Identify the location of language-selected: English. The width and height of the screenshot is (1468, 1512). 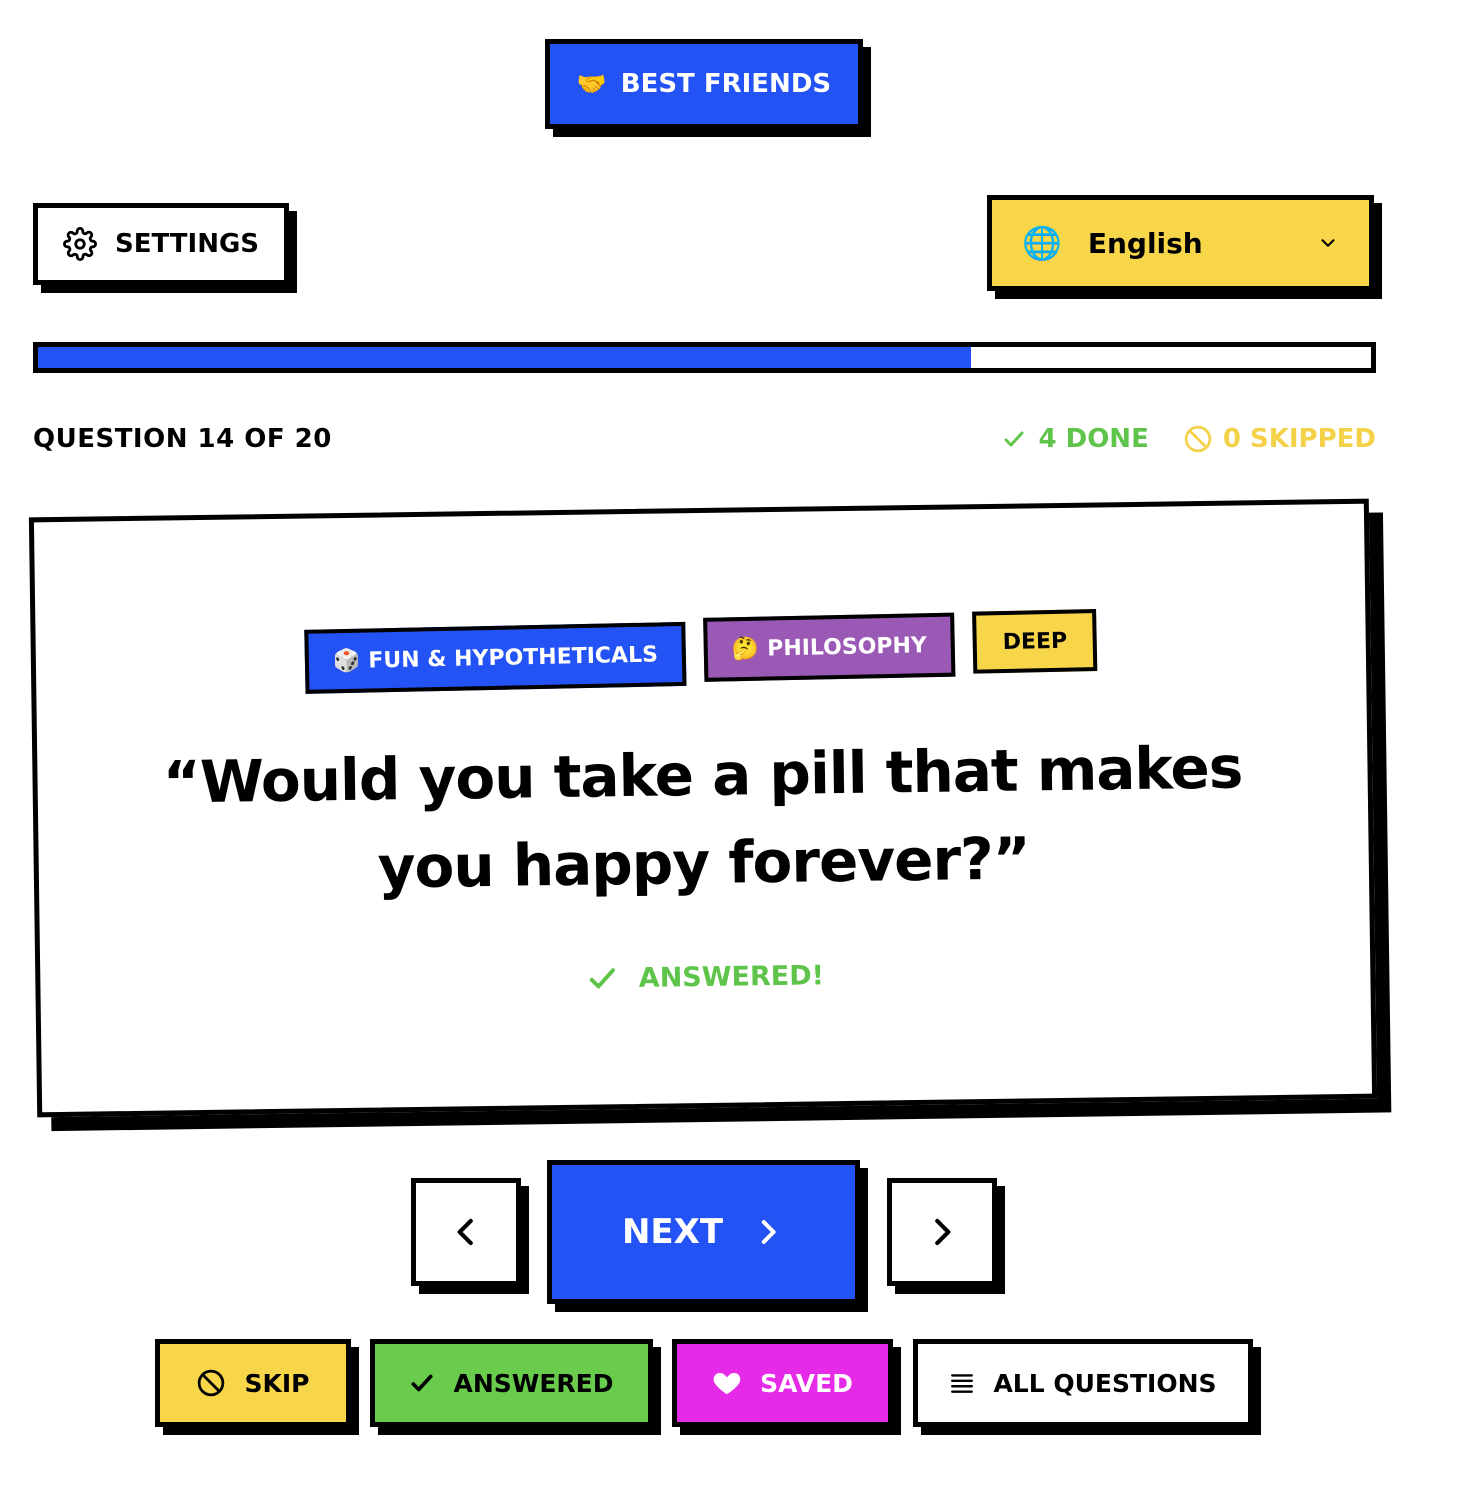
(1145, 243).